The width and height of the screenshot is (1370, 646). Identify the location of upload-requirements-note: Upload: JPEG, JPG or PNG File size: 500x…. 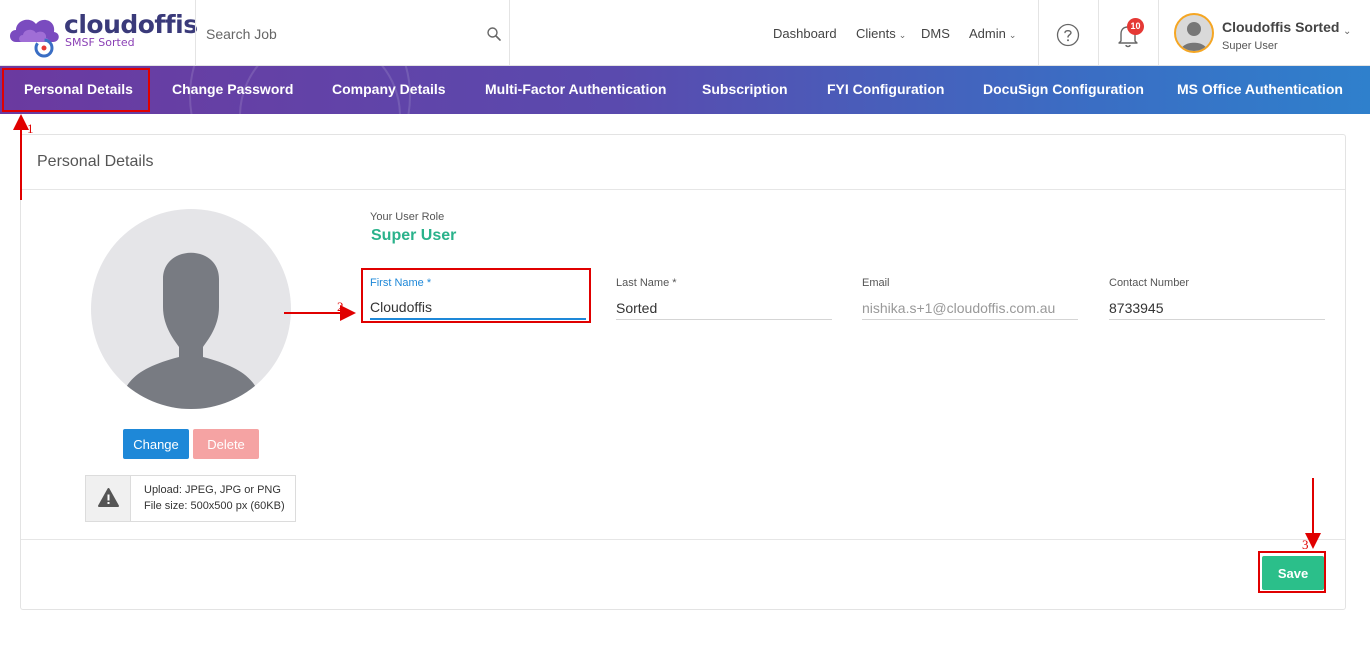
(190, 498).